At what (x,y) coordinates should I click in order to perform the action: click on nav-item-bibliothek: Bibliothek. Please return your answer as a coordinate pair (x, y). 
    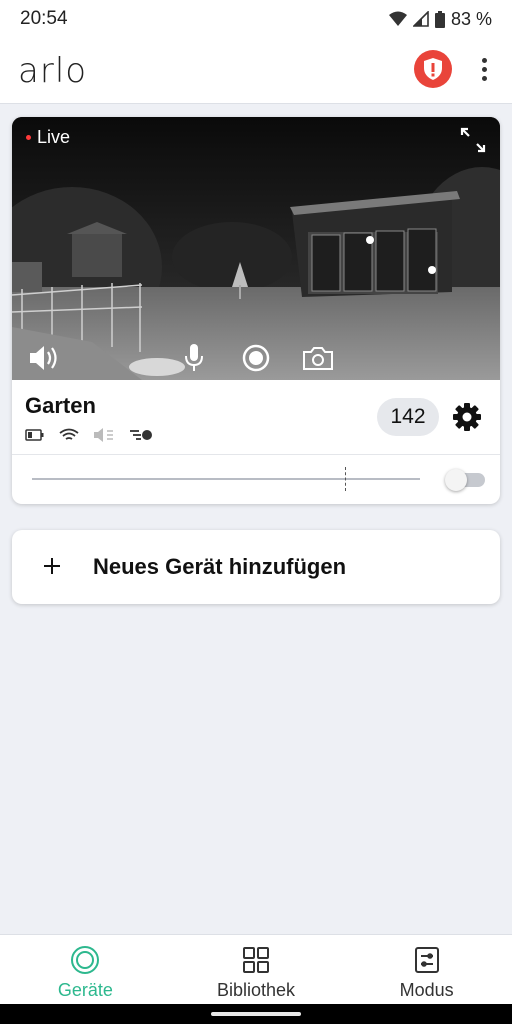
    Looking at the image, I should click on (256, 969).